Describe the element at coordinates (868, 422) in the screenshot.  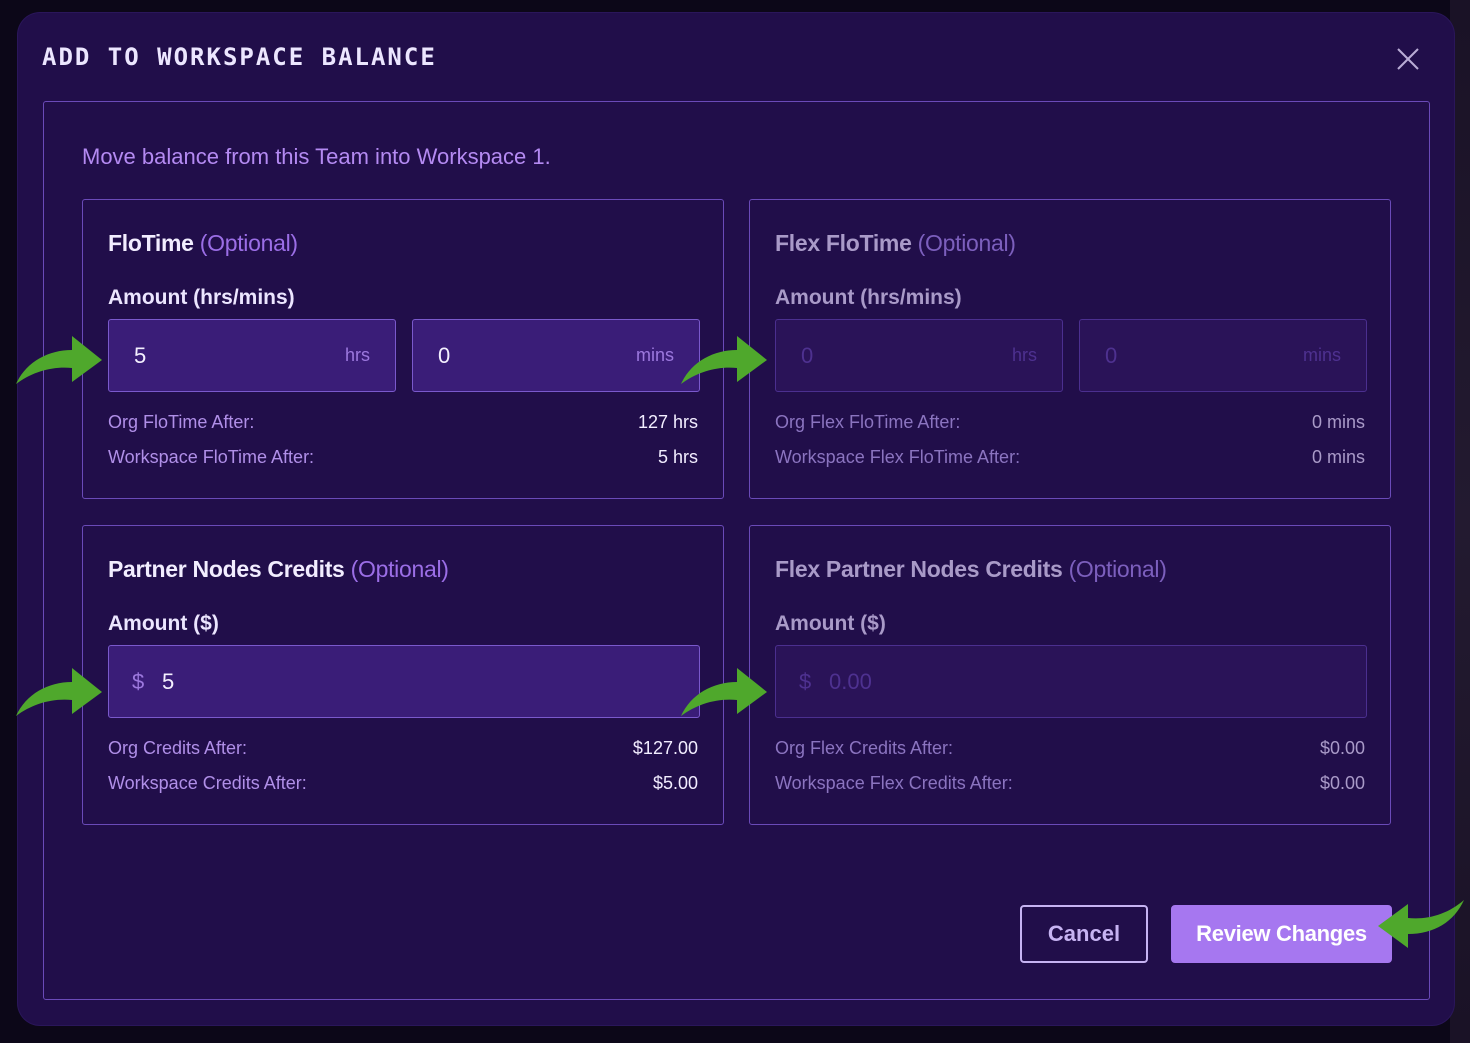
I see `flex-flotime-org-after-label: Org Flex FloTime After:` at that location.